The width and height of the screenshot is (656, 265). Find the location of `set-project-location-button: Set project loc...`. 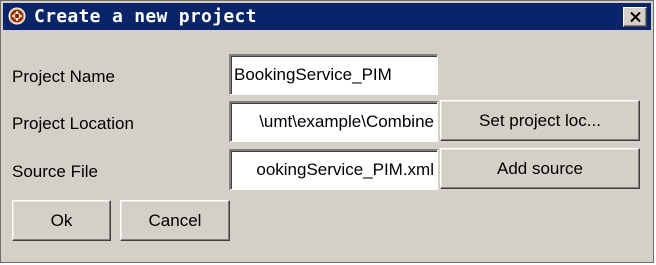

set-project-location-button: Set project loc... is located at coordinates (540, 120).